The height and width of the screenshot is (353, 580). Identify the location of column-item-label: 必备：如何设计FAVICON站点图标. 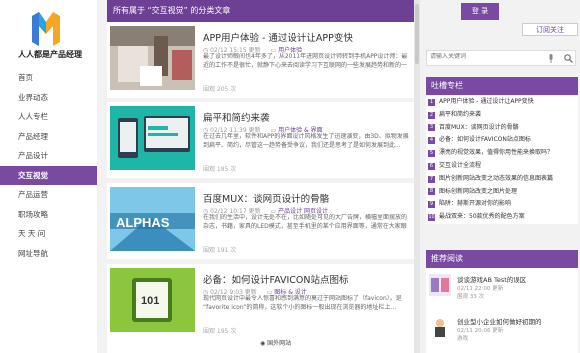
(485, 140).